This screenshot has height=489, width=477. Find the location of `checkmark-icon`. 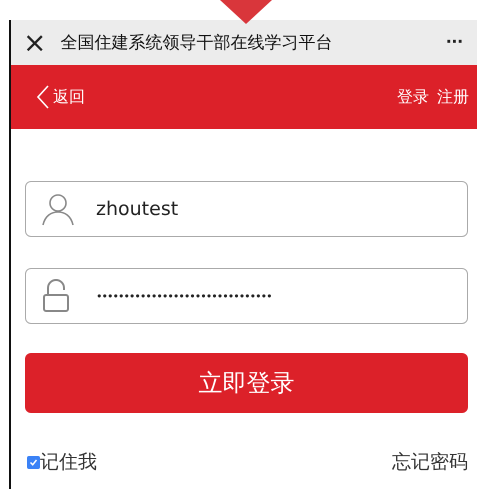

checkmark-icon is located at coordinates (33, 462).